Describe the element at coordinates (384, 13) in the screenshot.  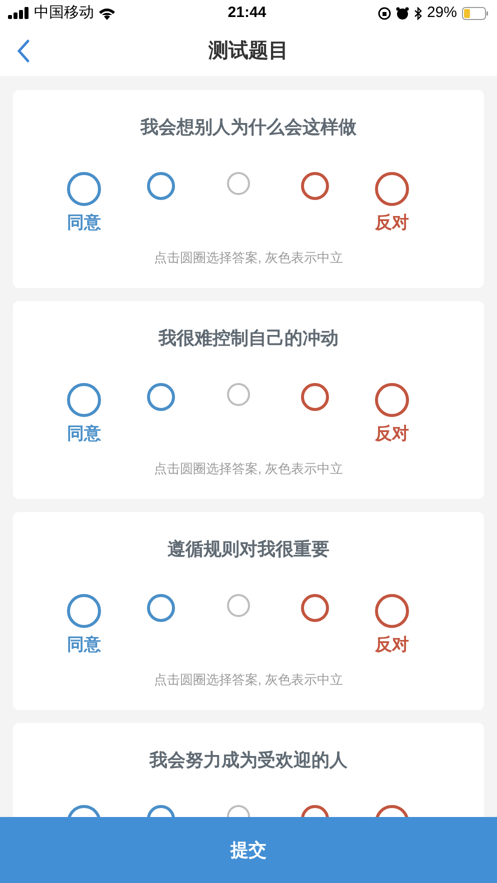
I see `rotation-lock-icon` at that location.